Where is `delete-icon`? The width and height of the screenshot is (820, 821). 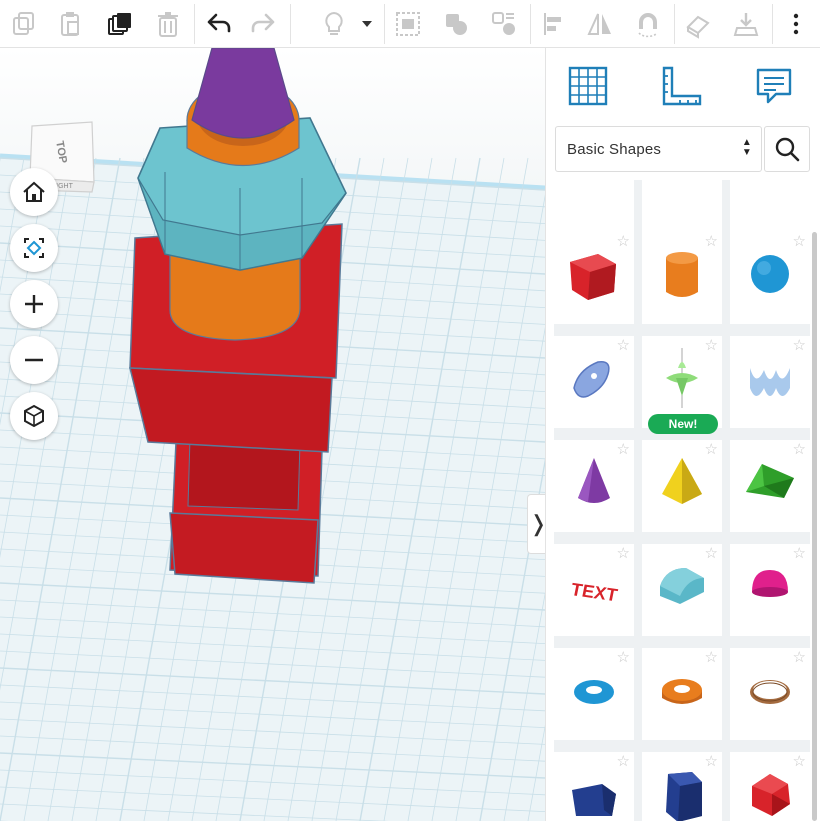 delete-icon is located at coordinates (168, 24).